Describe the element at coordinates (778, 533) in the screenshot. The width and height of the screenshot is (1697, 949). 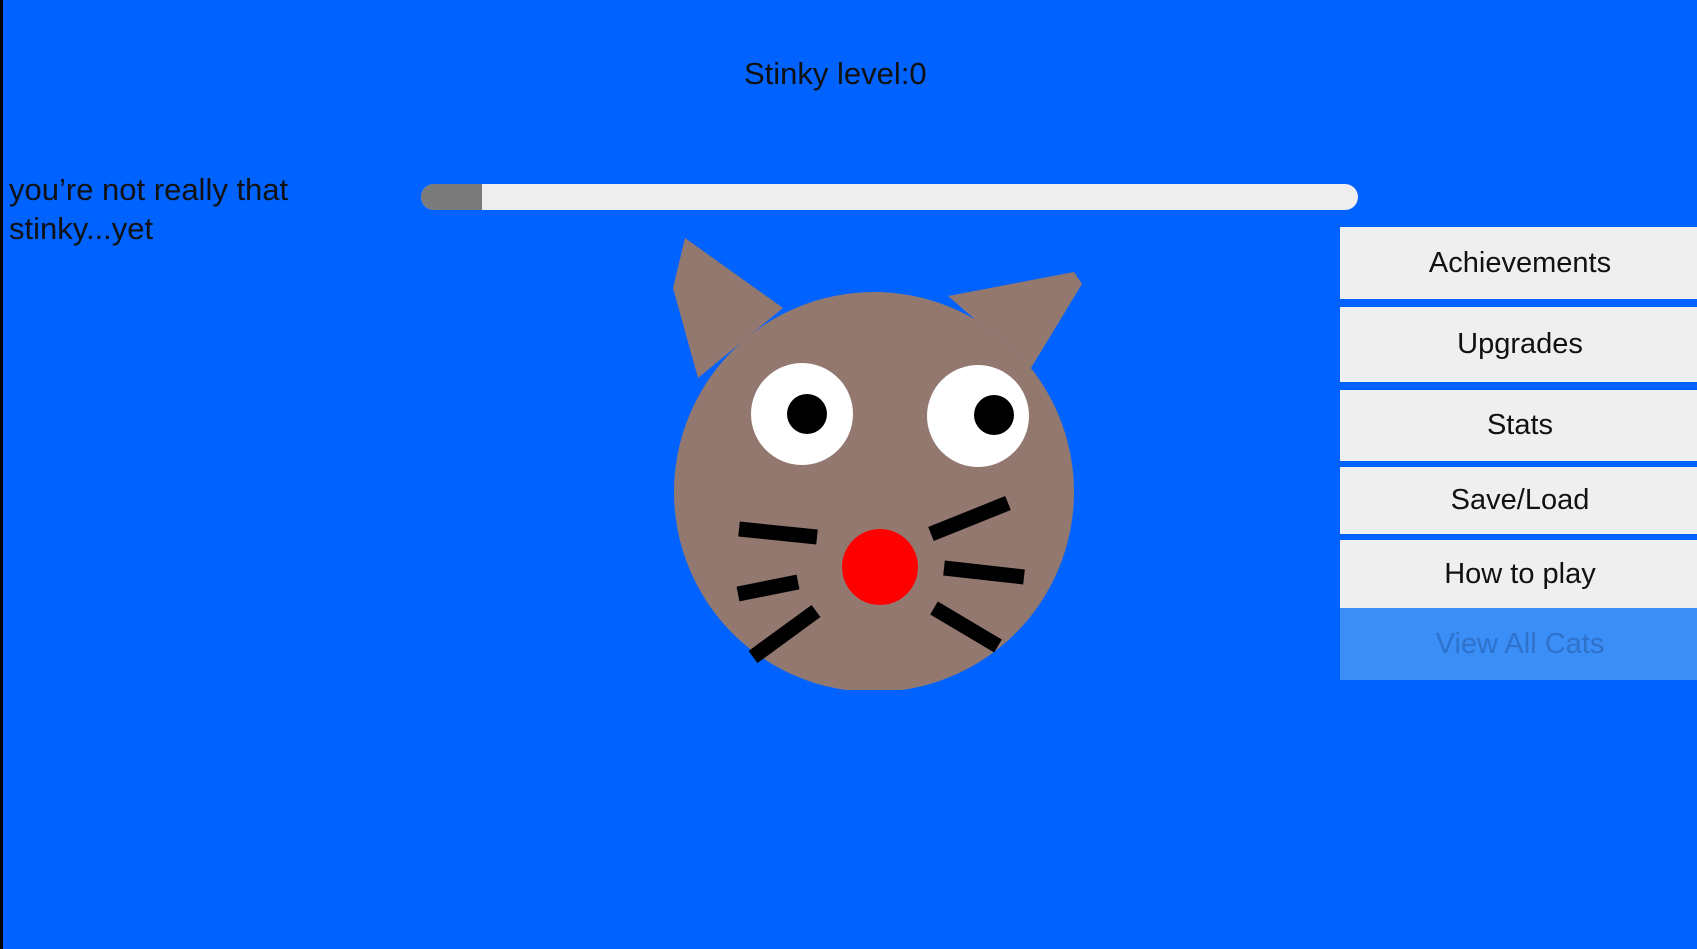
I see `whisker-left-top` at that location.